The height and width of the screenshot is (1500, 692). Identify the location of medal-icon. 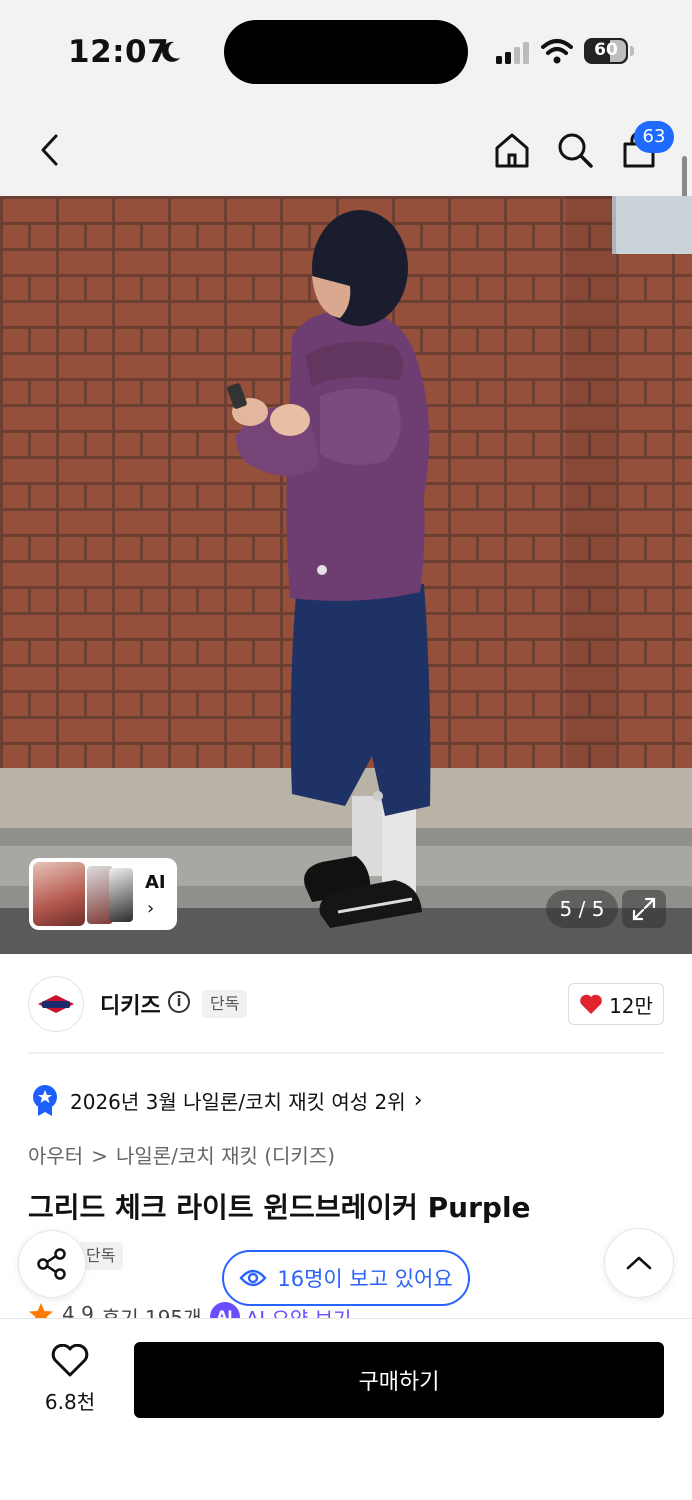
(45, 1100).